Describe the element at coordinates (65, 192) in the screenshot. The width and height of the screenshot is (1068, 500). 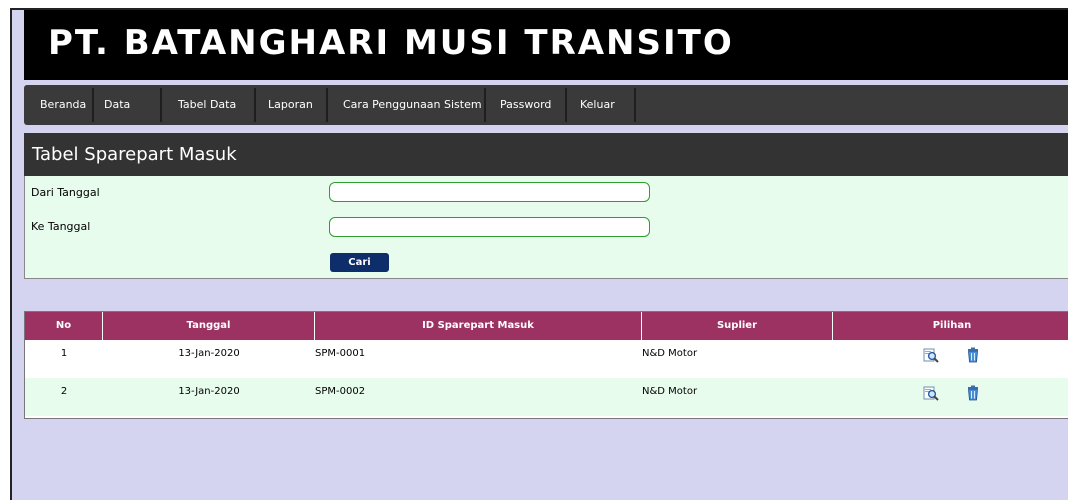
I see `from-date-label: Dari Tanggal` at that location.